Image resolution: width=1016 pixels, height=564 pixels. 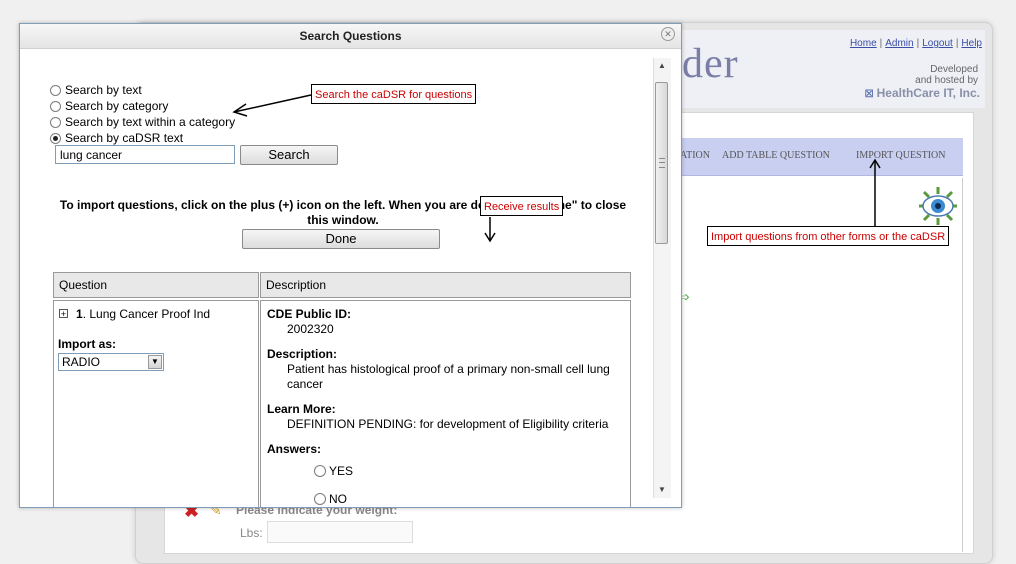 I want to click on search-button: Search, so click(x=289, y=155).